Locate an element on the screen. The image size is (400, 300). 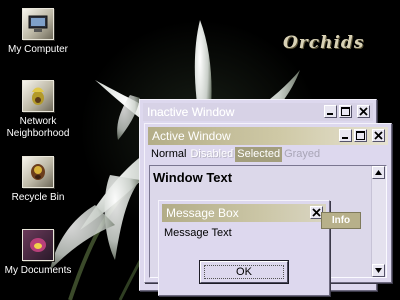
inactive-window-title: Inactive Window is located at coordinates (191, 112).